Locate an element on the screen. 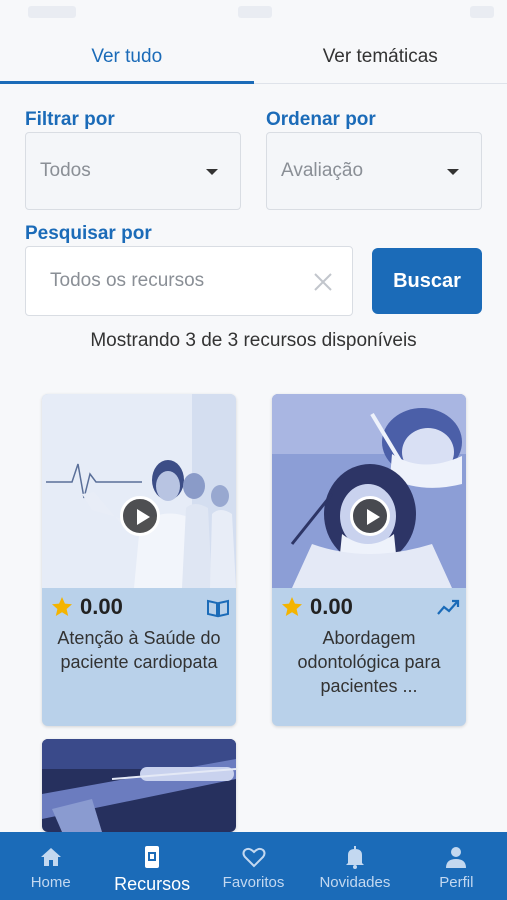  status-time is located at coordinates (52, 12).